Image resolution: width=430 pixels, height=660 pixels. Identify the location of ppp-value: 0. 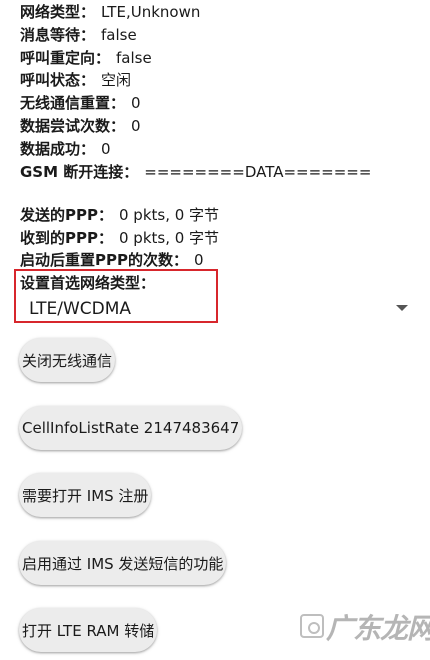
(198, 260).